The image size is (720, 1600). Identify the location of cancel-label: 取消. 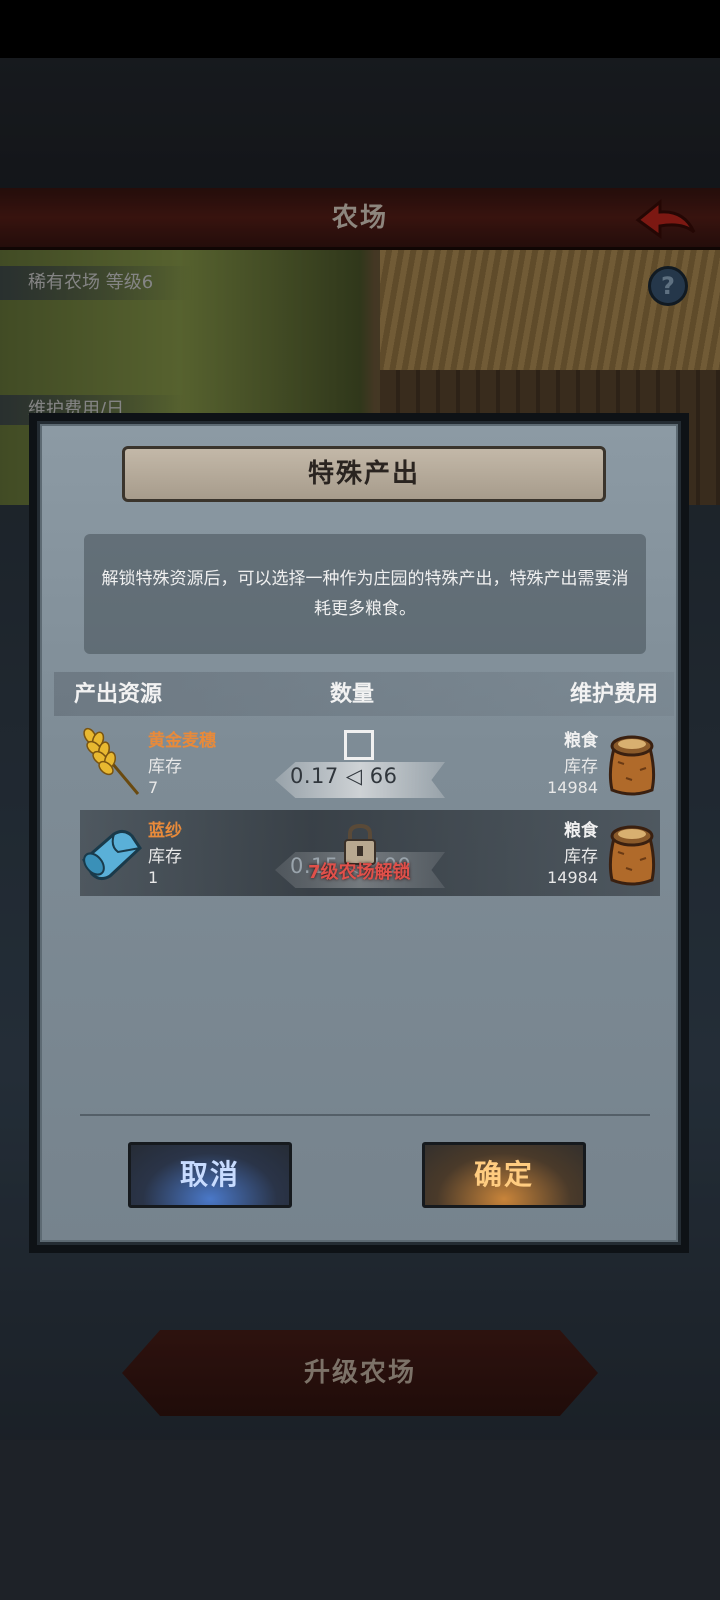
(209, 1174).